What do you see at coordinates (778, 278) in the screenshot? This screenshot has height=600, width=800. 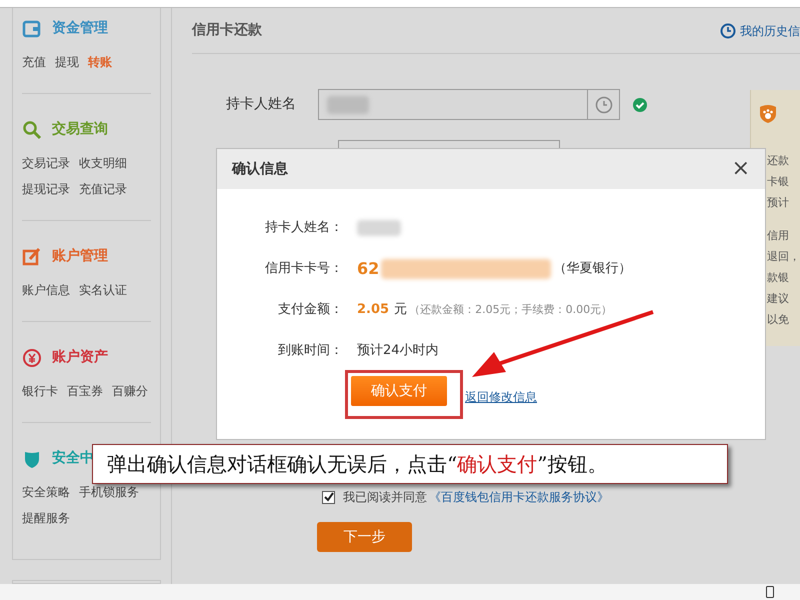 I see `info-text: 款银` at bounding box center [778, 278].